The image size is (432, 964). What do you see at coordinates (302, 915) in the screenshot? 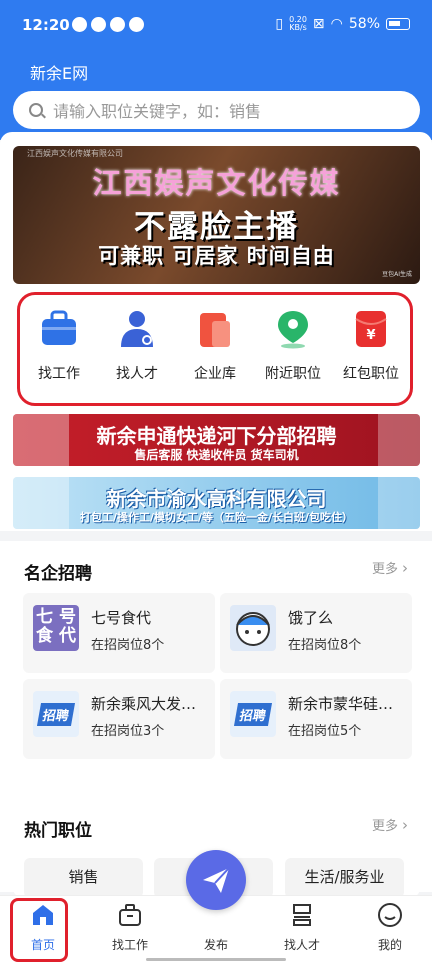
I see `talent-icon` at bounding box center [302, 915].